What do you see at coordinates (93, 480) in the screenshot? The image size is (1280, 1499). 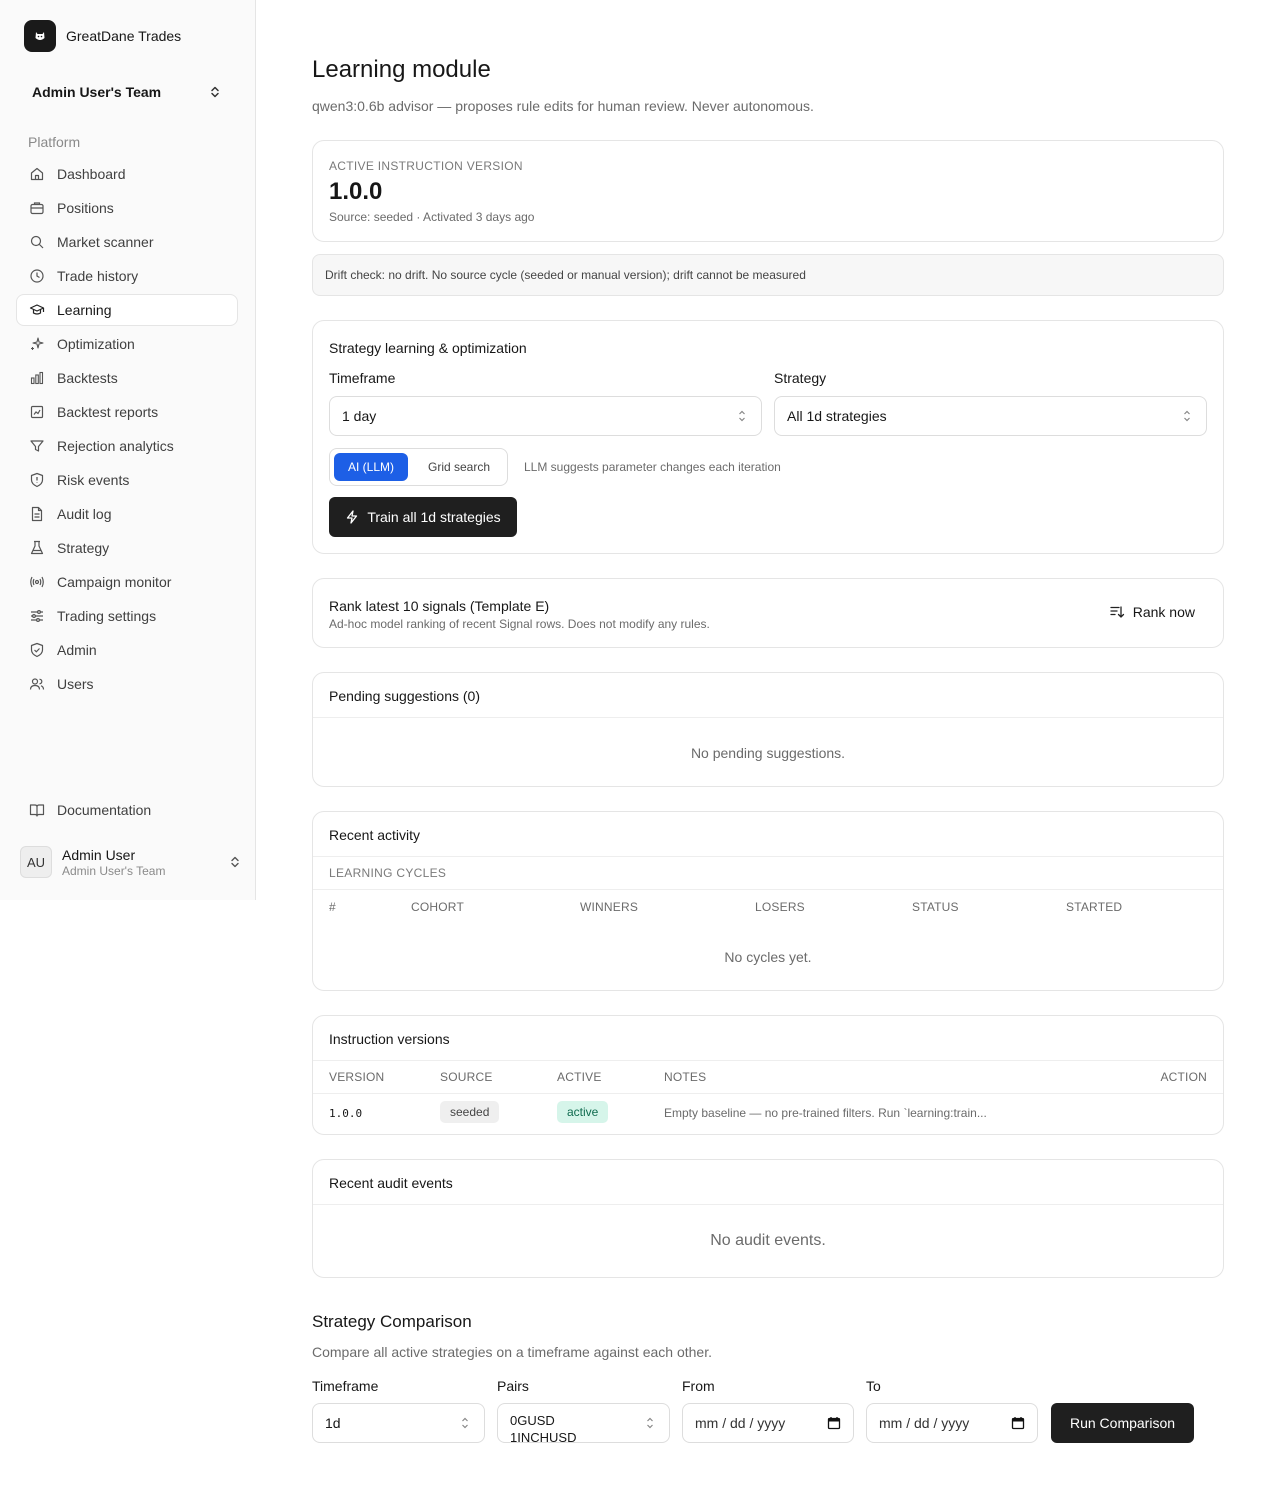 I see `sidebar-item-label: Risk events` at bounding box center [93, 480].